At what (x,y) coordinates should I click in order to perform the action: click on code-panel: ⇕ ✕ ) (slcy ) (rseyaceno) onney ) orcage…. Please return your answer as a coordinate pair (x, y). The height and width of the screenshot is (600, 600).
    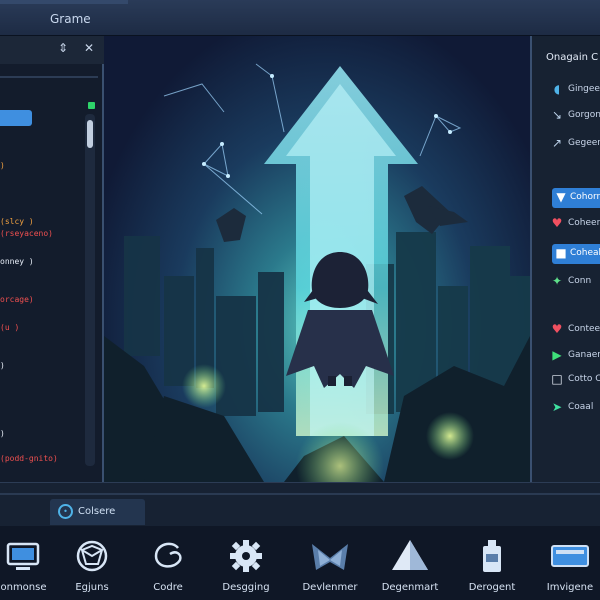
    Looking at the image, I should click on (52, 259).